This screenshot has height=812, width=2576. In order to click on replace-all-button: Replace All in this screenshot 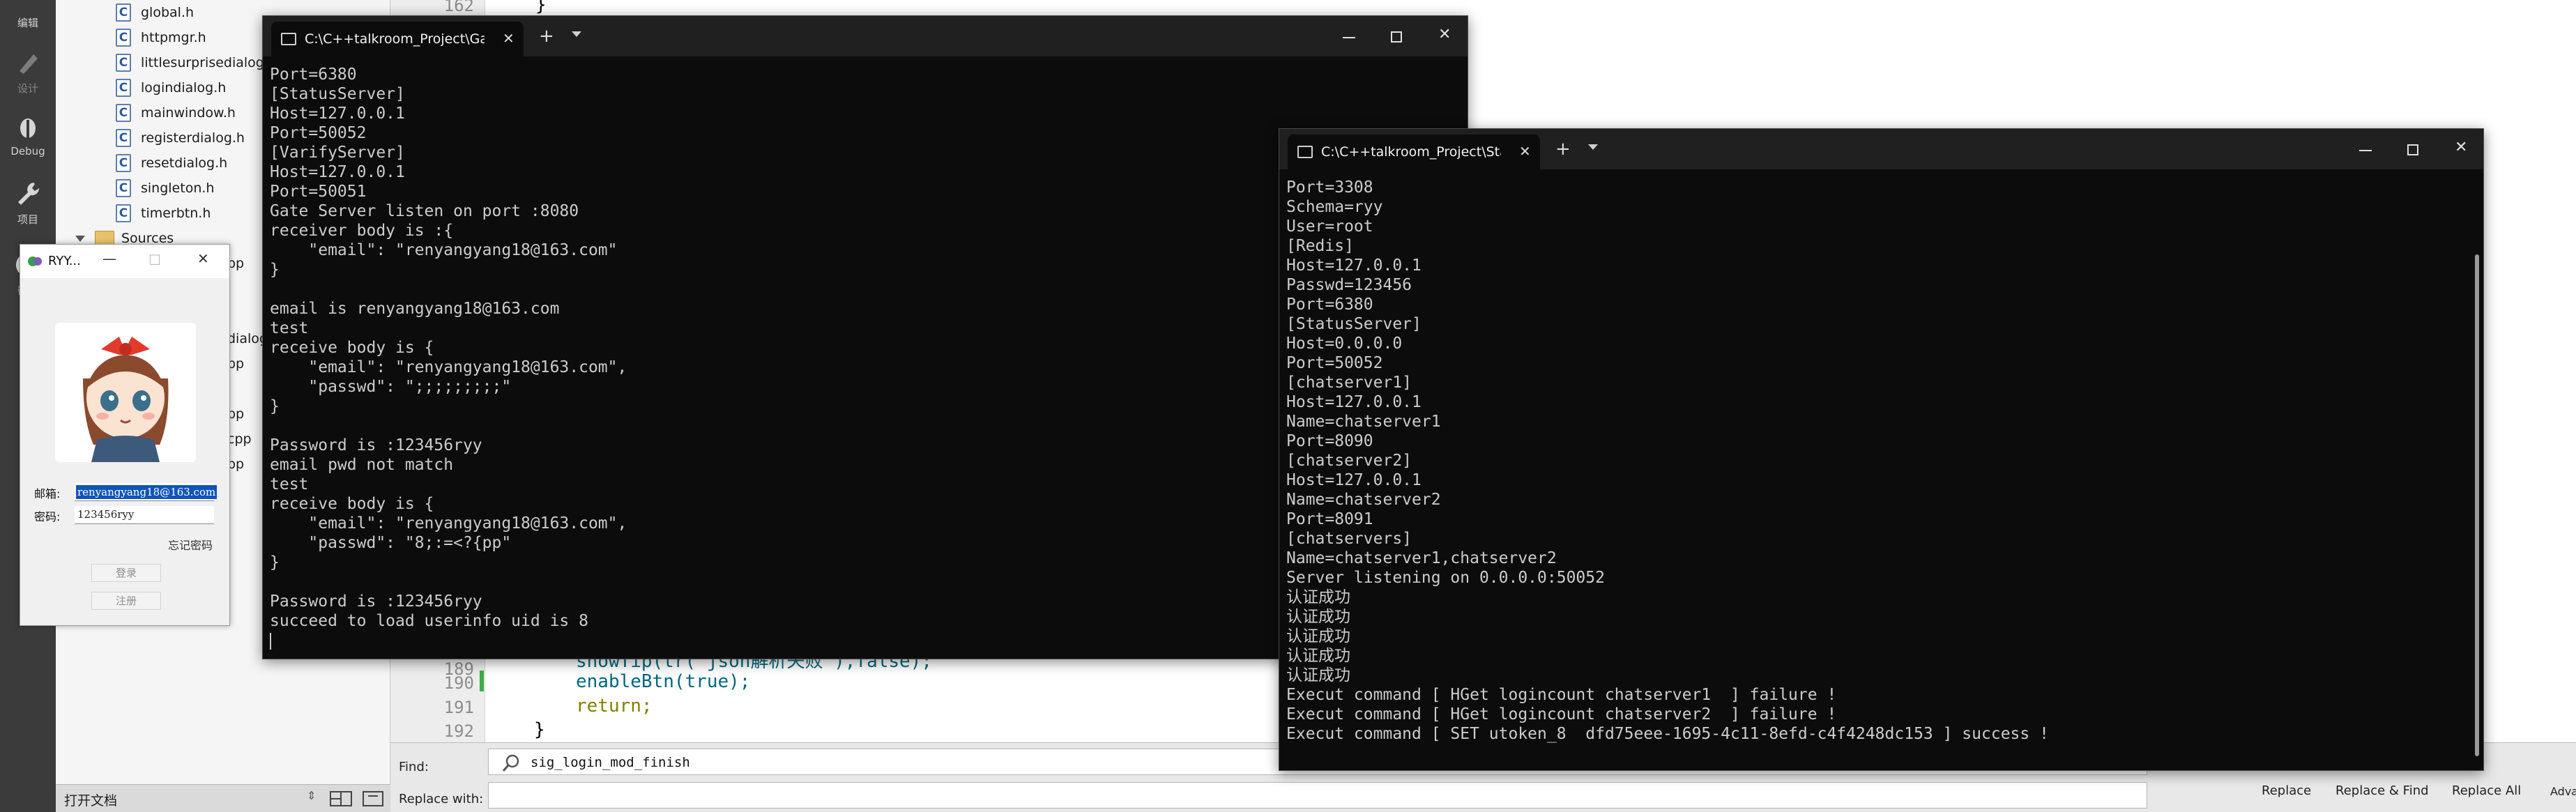, I will do `click(2486, 790)`.